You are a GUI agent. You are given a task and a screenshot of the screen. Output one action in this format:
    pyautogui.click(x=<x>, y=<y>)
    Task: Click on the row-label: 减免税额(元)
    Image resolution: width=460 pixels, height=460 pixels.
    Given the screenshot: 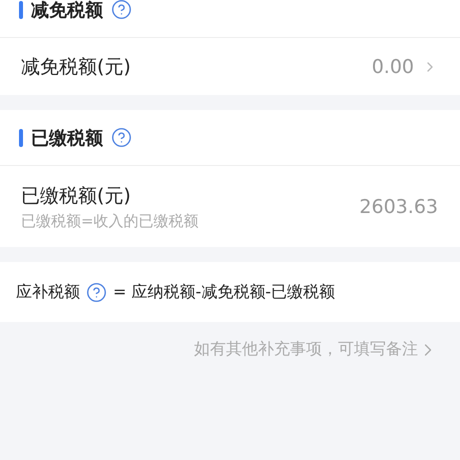 What is the action you would take?
    pyautogui.click(x=76, y=67)
    